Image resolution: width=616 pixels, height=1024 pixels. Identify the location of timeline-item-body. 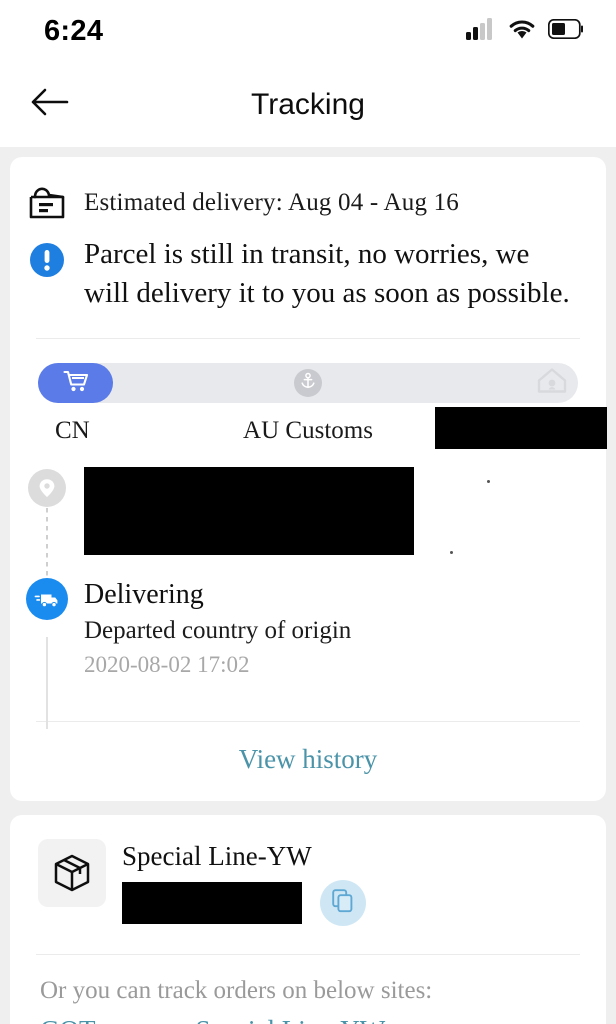
(345, 513).